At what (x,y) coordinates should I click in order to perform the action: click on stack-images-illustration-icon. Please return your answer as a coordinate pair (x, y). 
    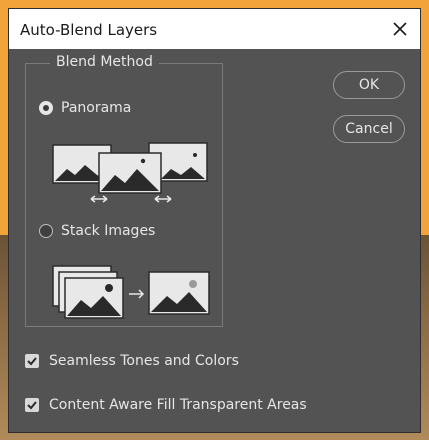
    Looking at the image, I should click on (131, 292).